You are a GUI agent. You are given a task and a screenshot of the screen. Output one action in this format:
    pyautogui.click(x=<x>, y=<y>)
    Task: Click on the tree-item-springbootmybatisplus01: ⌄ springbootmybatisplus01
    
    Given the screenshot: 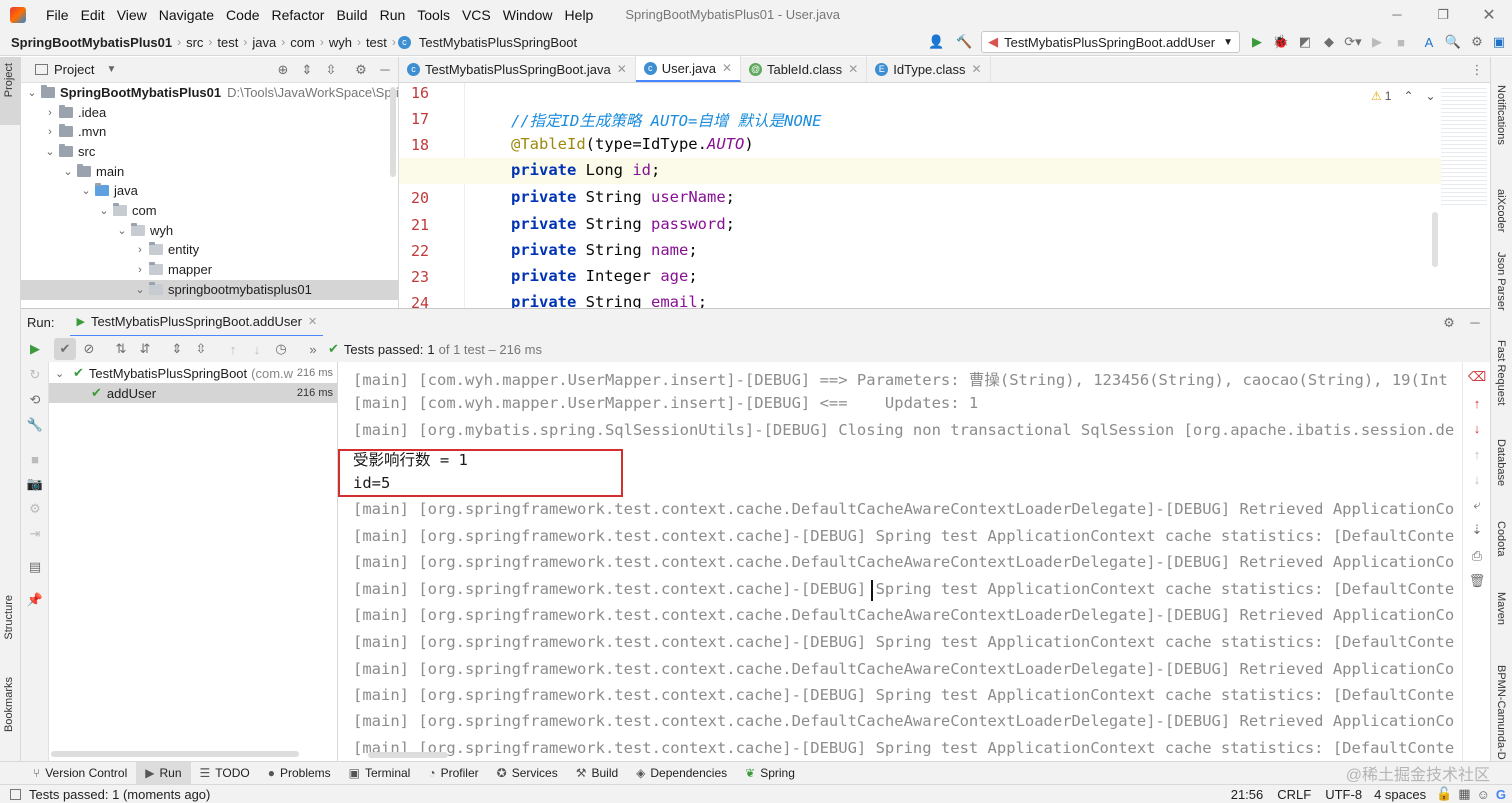 What is the action you would take?
    pyautogui.click(x=209, y=290)
    